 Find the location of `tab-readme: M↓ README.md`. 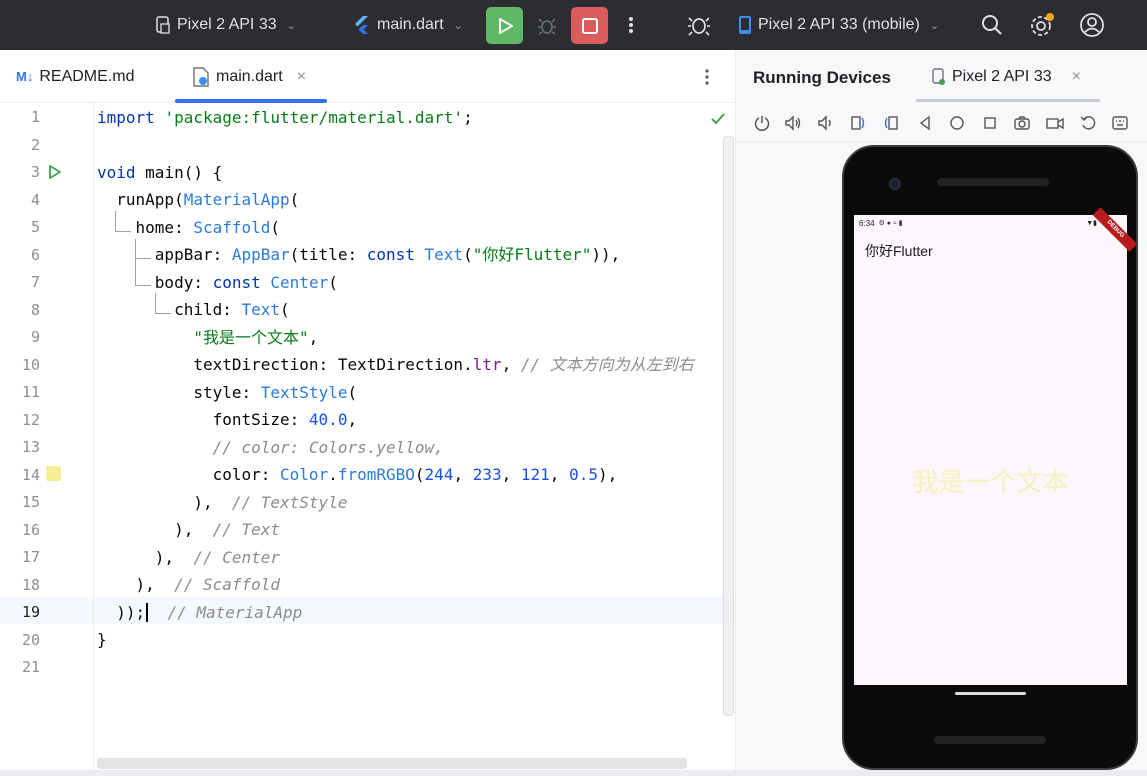

tab-readme: M↓ README.md is located at coordinates (75, 76).